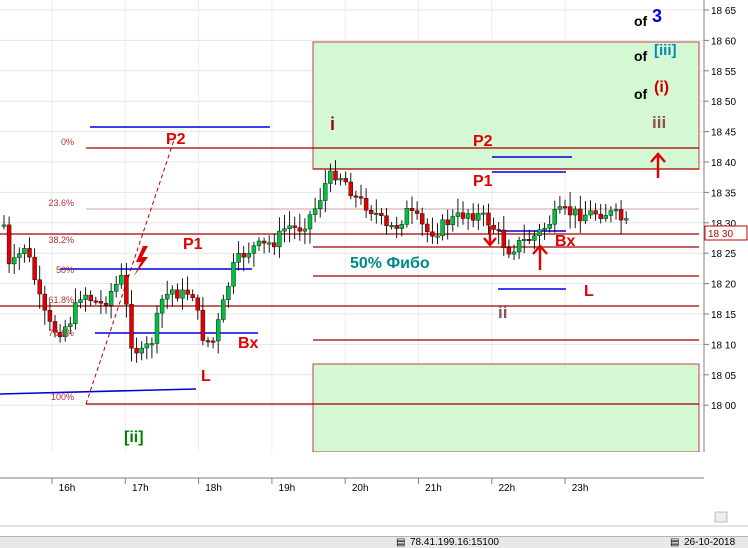  I want to click on network-icon: ▤, so click(401, 542).